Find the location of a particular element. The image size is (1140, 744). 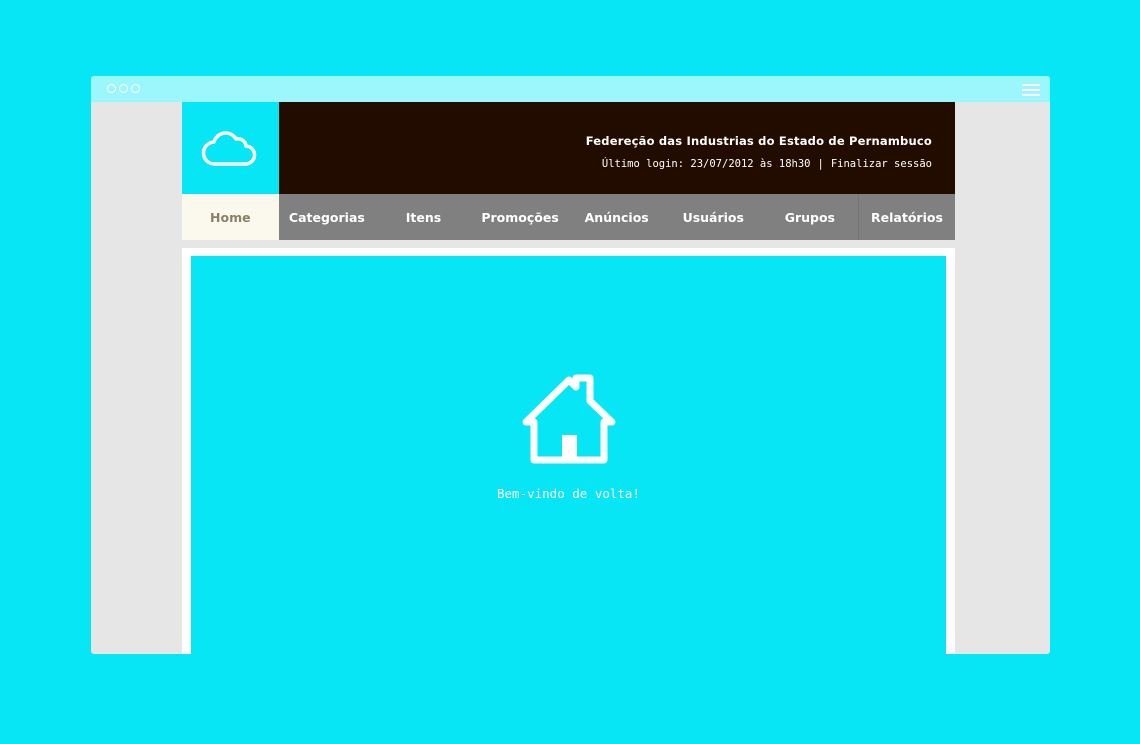

window-titlebar is located at coordinates (570, 89).